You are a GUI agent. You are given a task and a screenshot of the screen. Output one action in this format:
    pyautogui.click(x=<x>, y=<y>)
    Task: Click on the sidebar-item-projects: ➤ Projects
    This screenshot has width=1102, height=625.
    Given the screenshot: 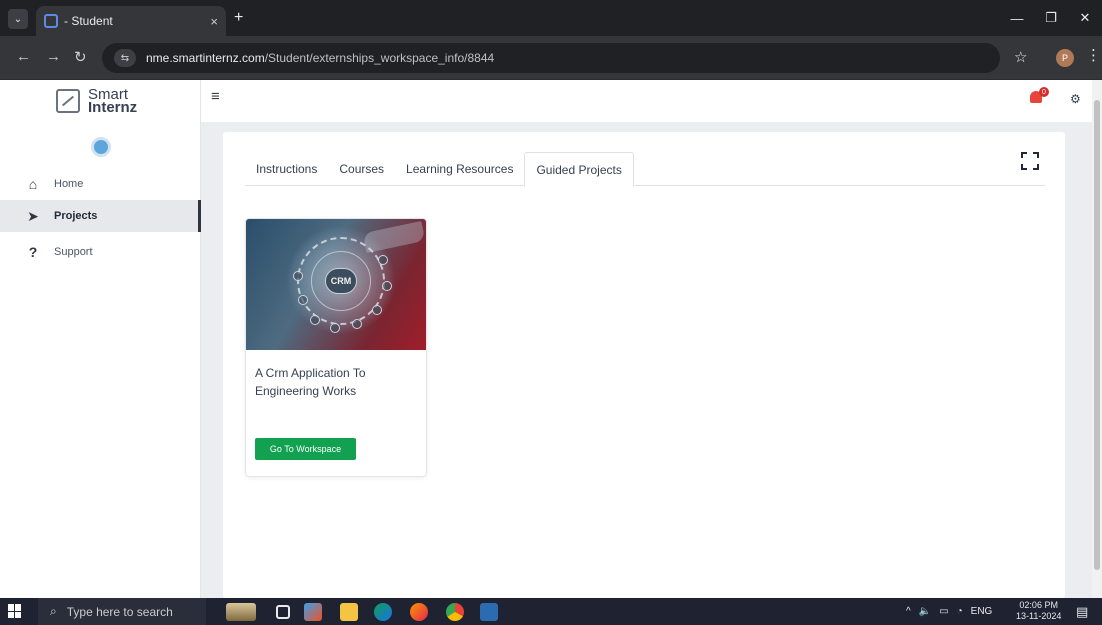 What is the action you would take?
    pyautogui.click(x=100, y=216)
    